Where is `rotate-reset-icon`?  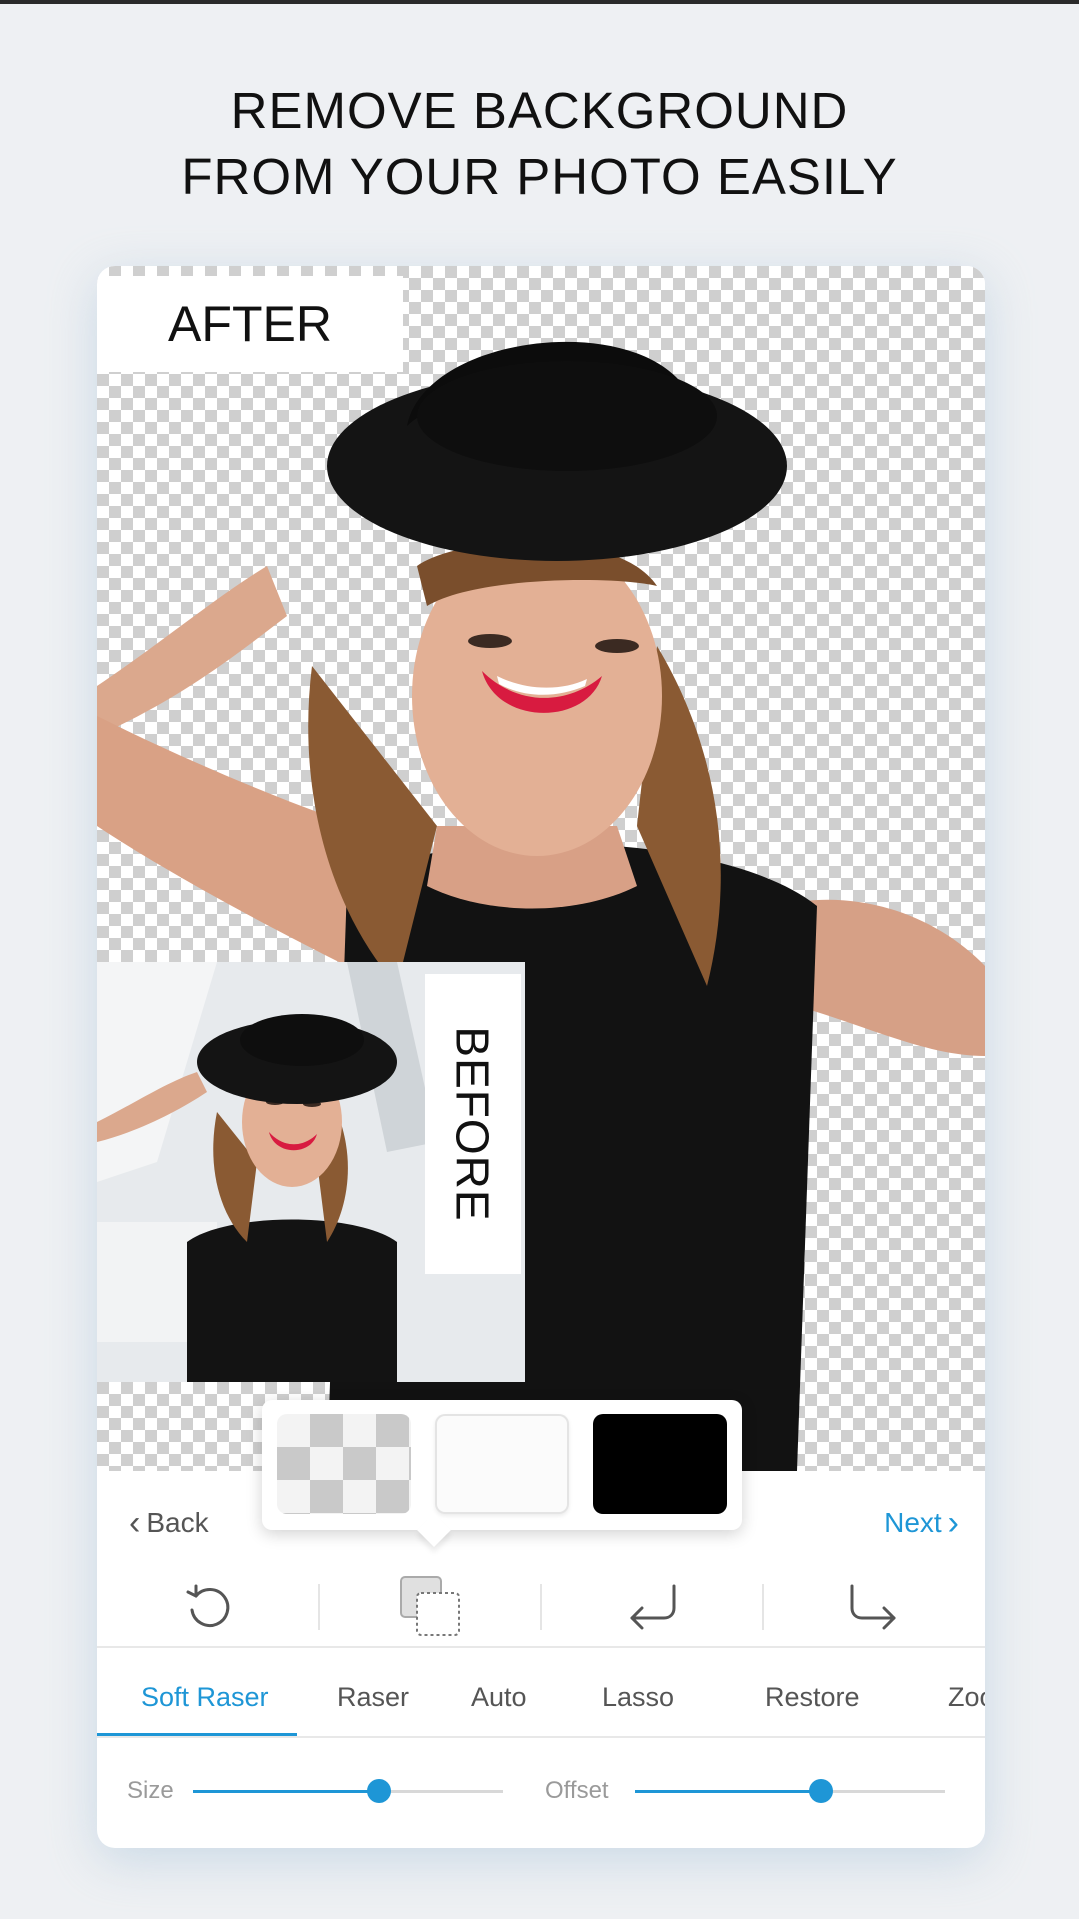 rotate-reset-icon is located at coordinates (208, 1605).